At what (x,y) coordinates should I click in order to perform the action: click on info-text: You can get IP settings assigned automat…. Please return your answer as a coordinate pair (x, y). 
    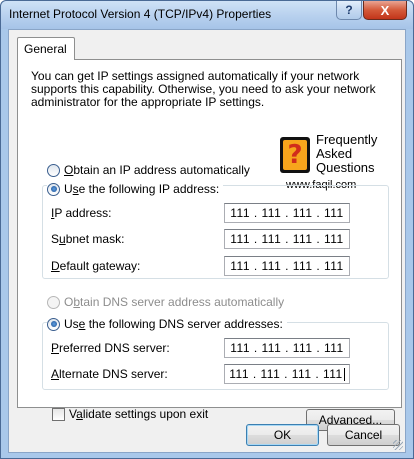
    Looking at the image, I should click on (203, 89).